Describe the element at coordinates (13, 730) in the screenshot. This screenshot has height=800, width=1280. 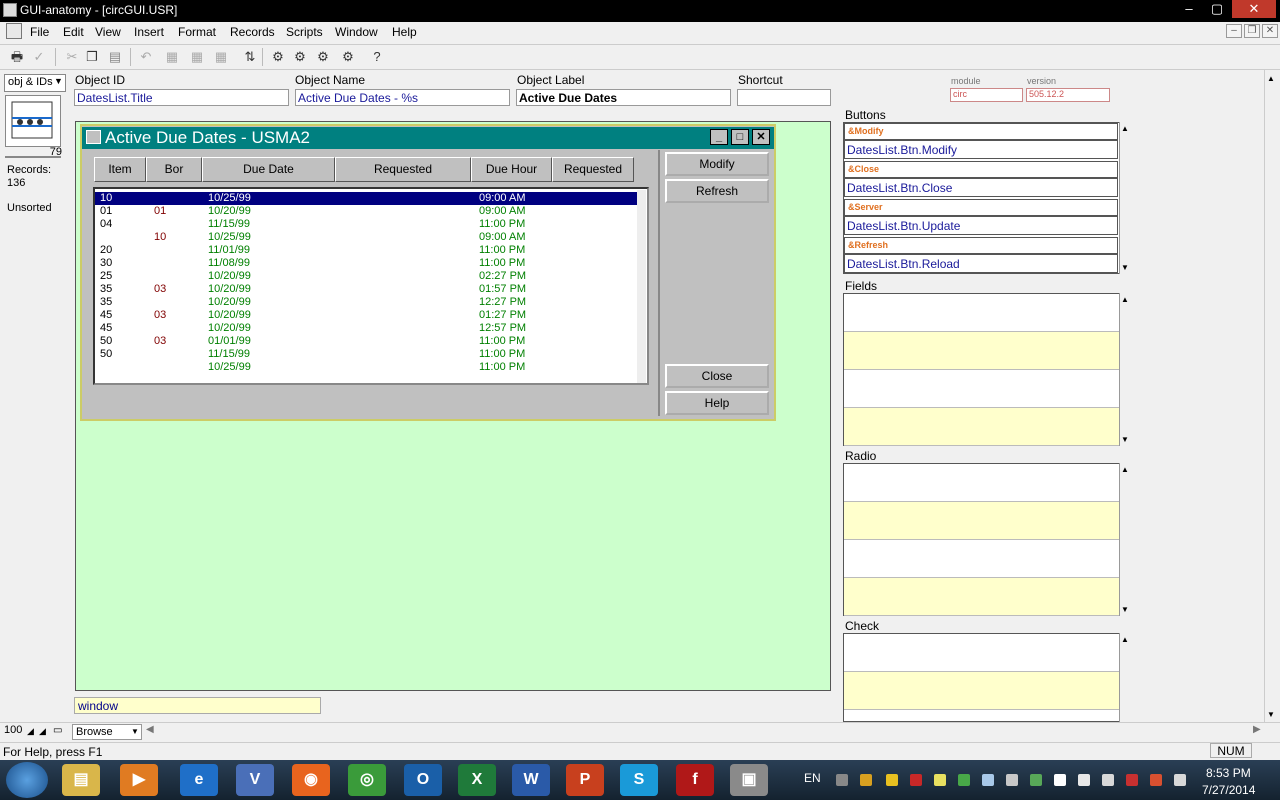
I see `zoom-level: 100` at that location.